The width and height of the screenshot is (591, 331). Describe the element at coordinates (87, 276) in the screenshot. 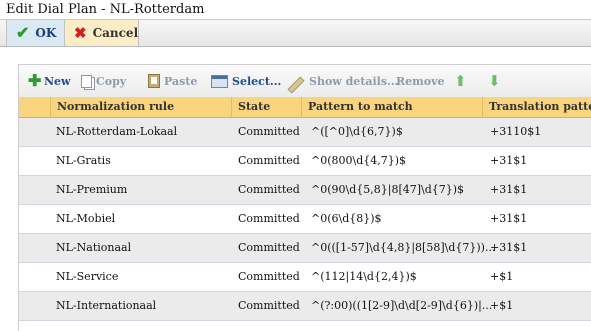

I see `rule-name: NL-Service` at that location.